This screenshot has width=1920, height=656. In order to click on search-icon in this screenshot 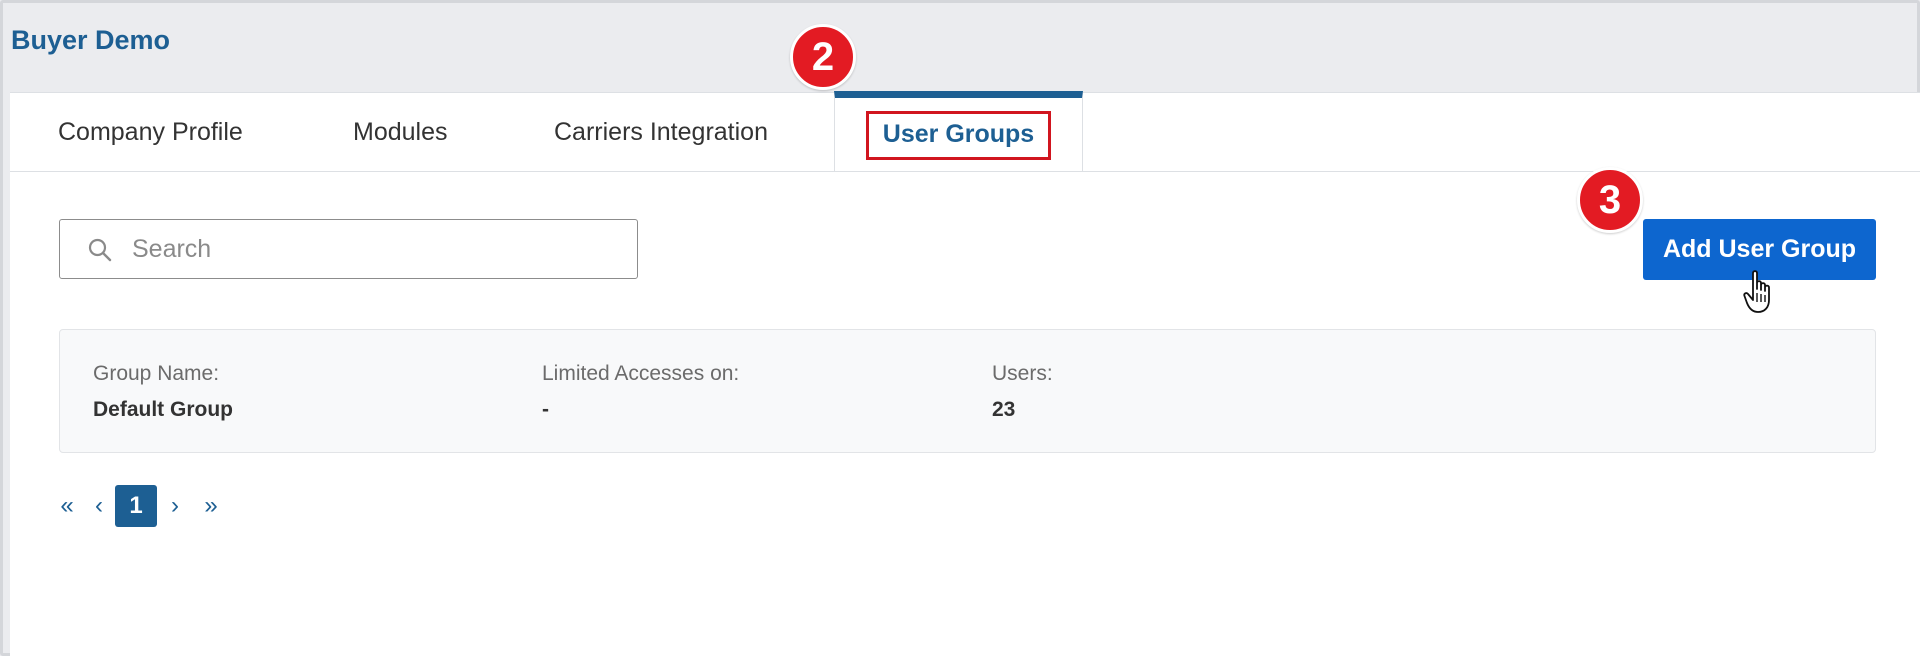, I will do `click(100, 250)`.